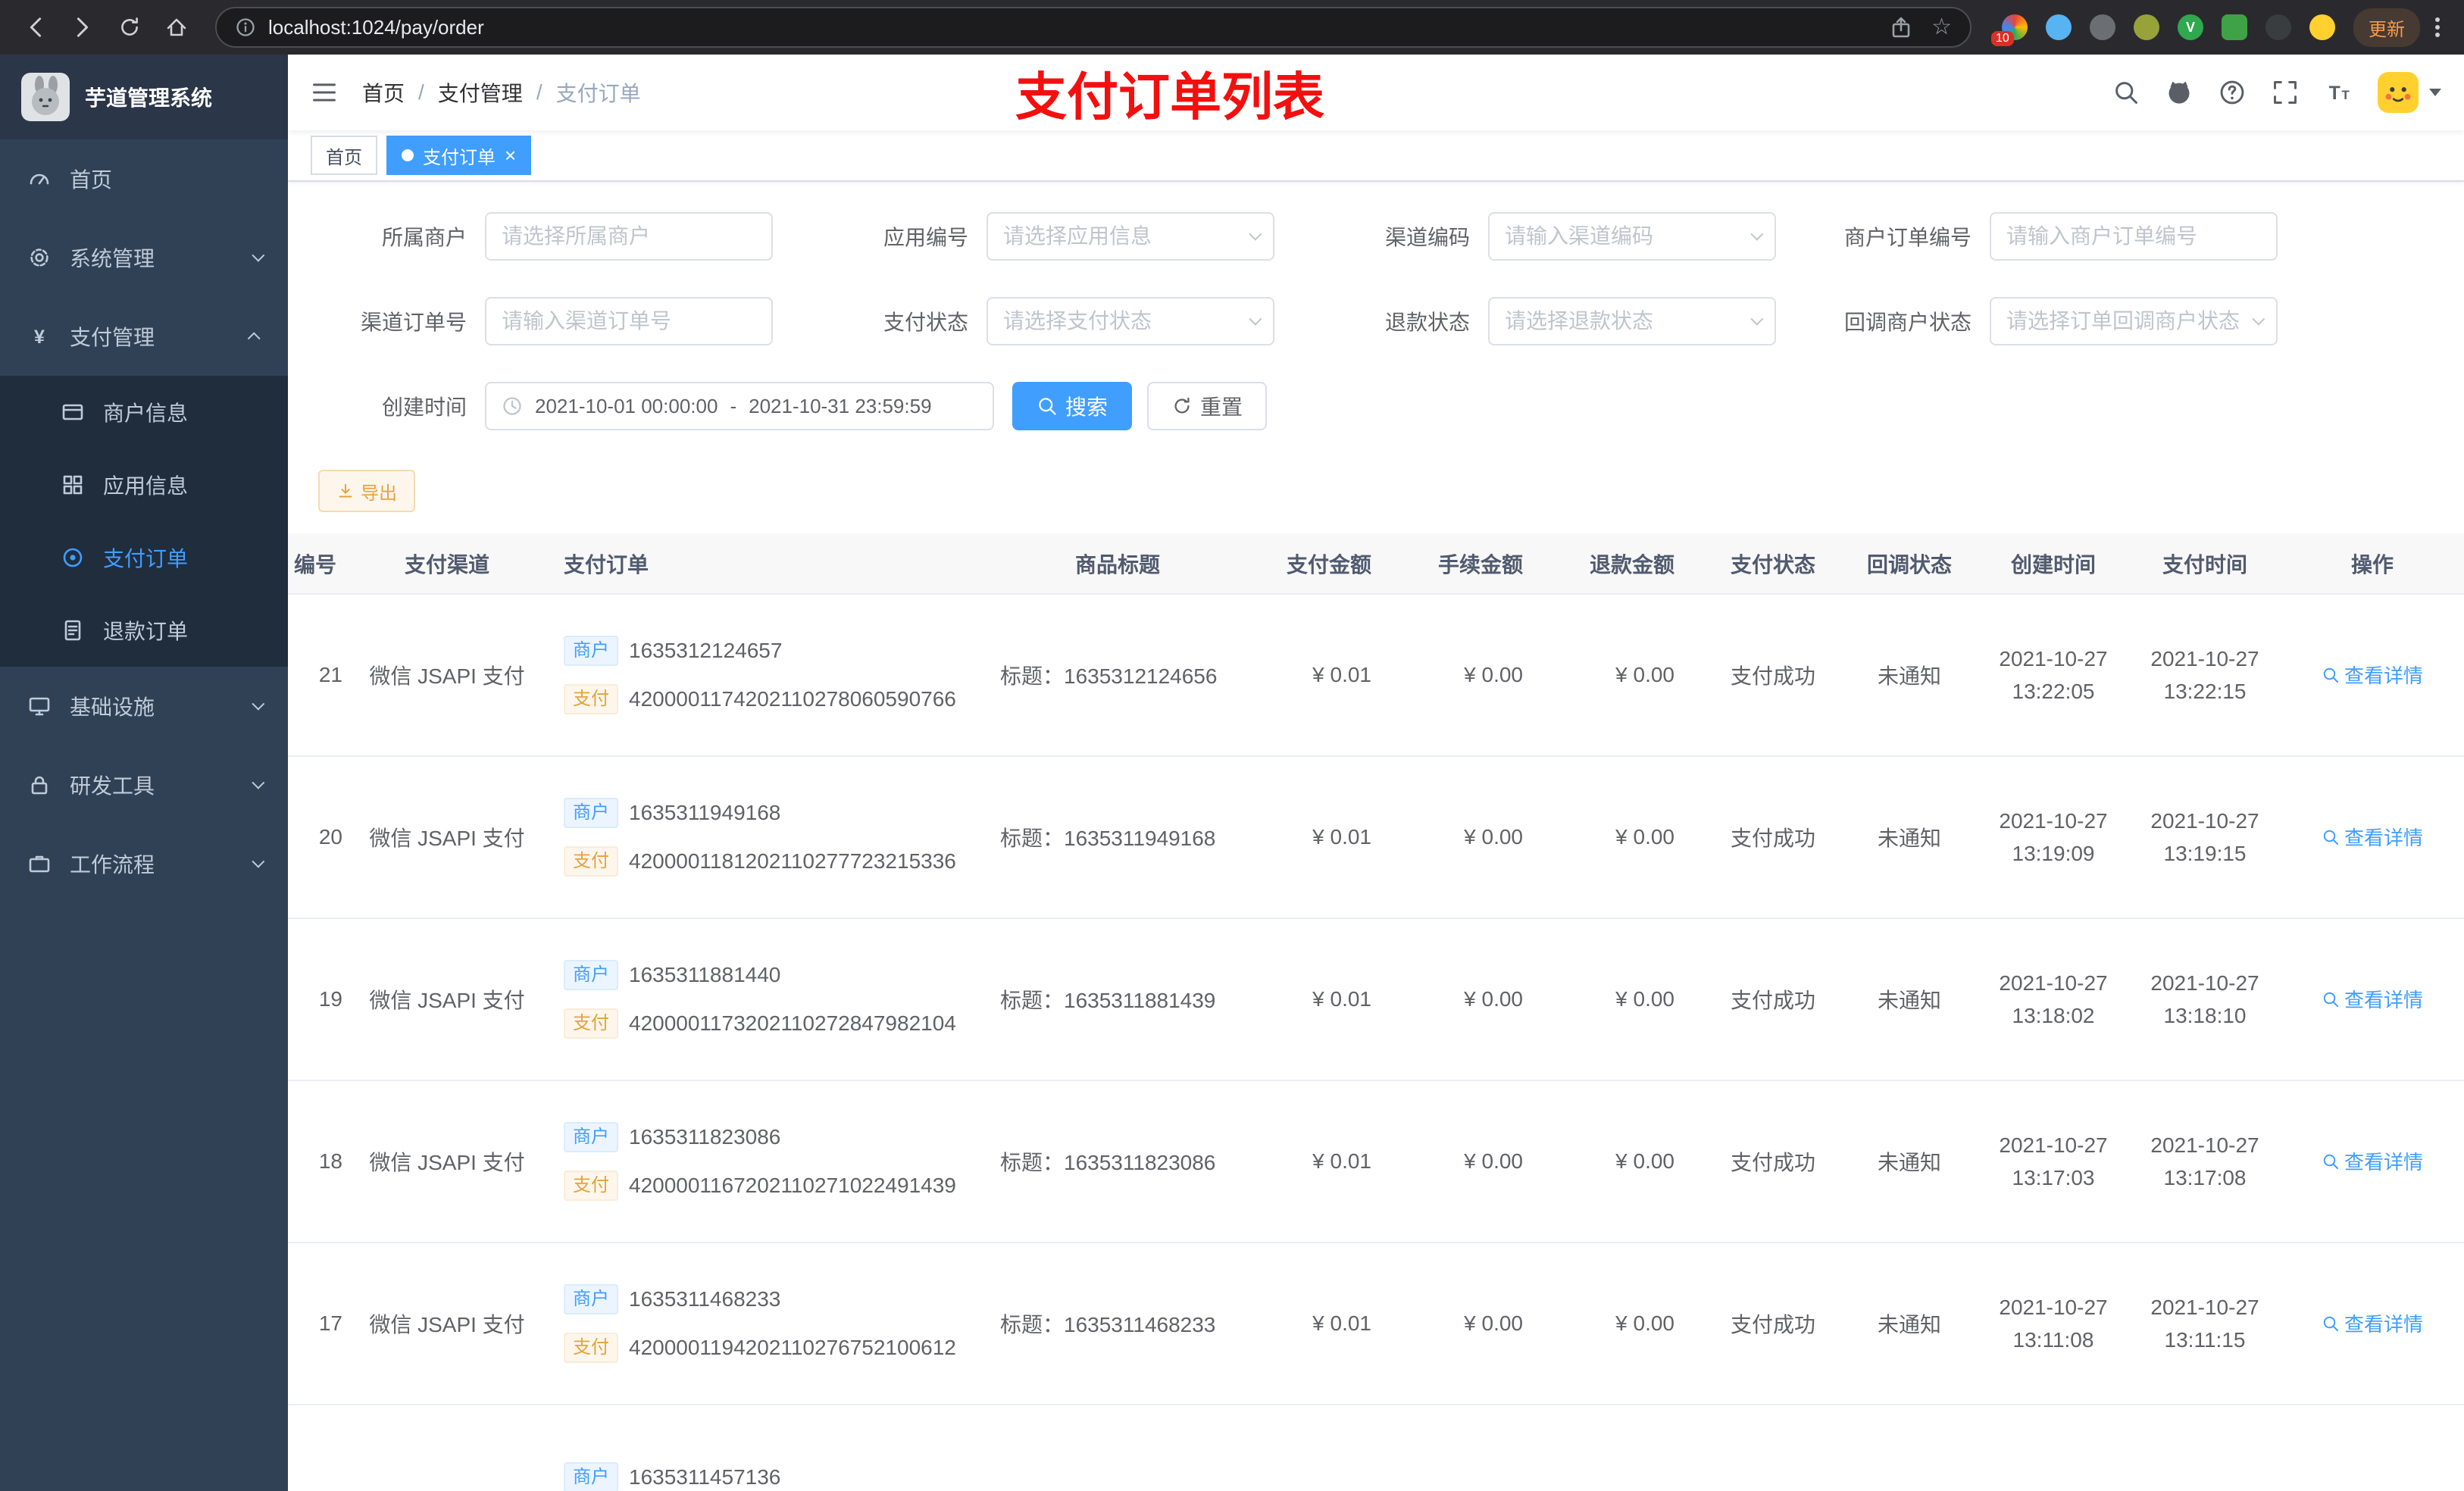 The height and width of the screenshot is (1491, 2464). I want to click on tab-pay-order: 支付订单 ×, so click(459, 155).